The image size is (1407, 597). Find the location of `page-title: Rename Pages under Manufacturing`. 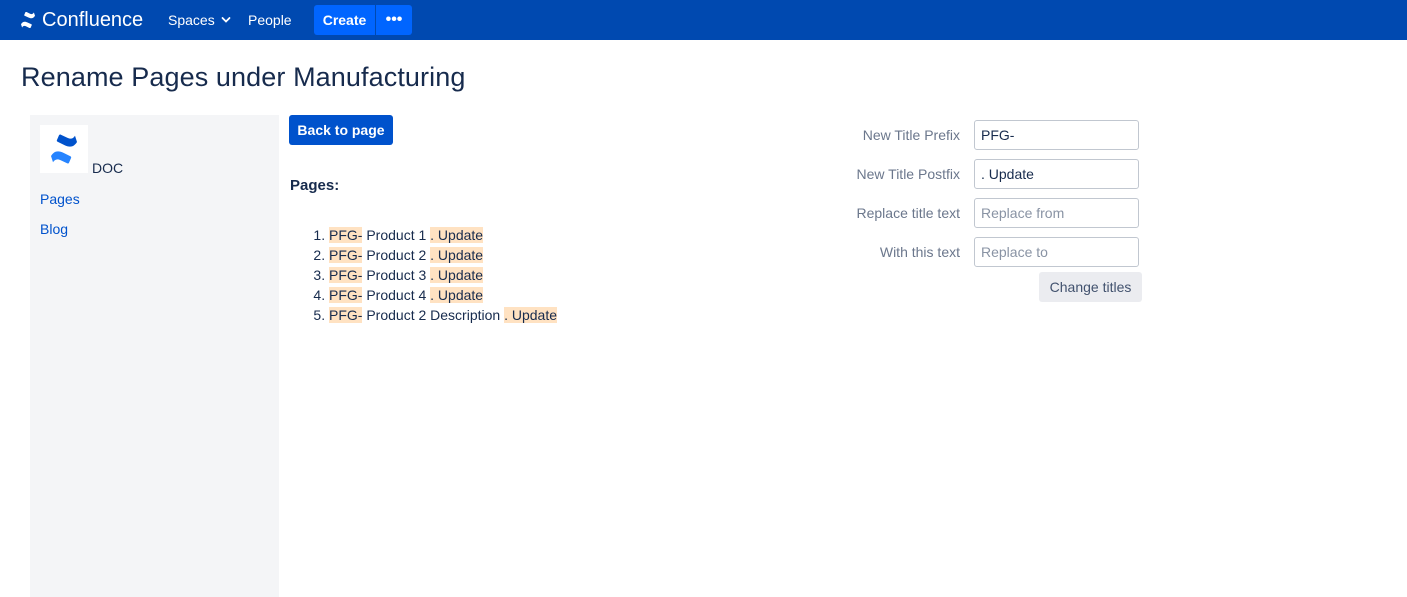

page-title: Rename Pages under Manufacturing is located at coordinates (243, 77).